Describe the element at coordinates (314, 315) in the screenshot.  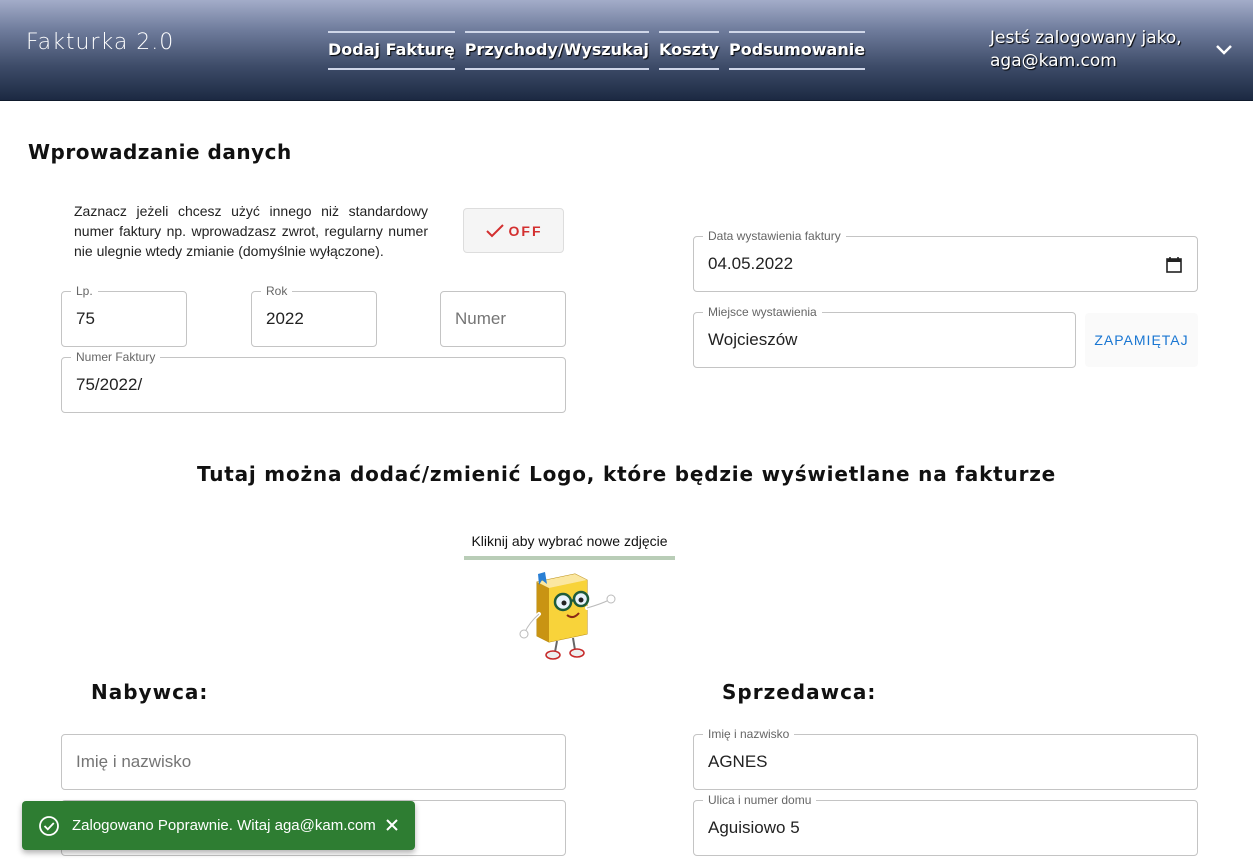
I see `rok-field: Rok 2022` at that location.